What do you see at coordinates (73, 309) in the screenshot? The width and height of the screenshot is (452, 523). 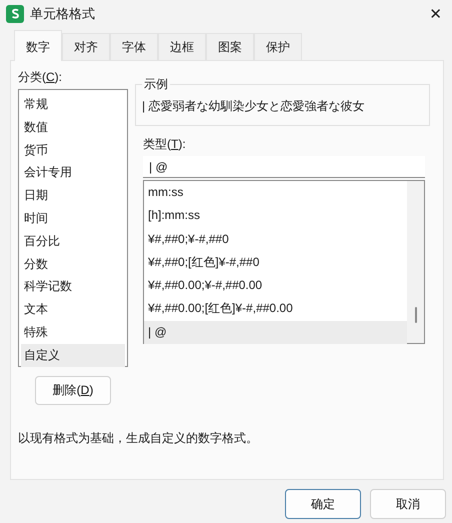 I see `category-item: 文本` at bounding box center [73, 309].